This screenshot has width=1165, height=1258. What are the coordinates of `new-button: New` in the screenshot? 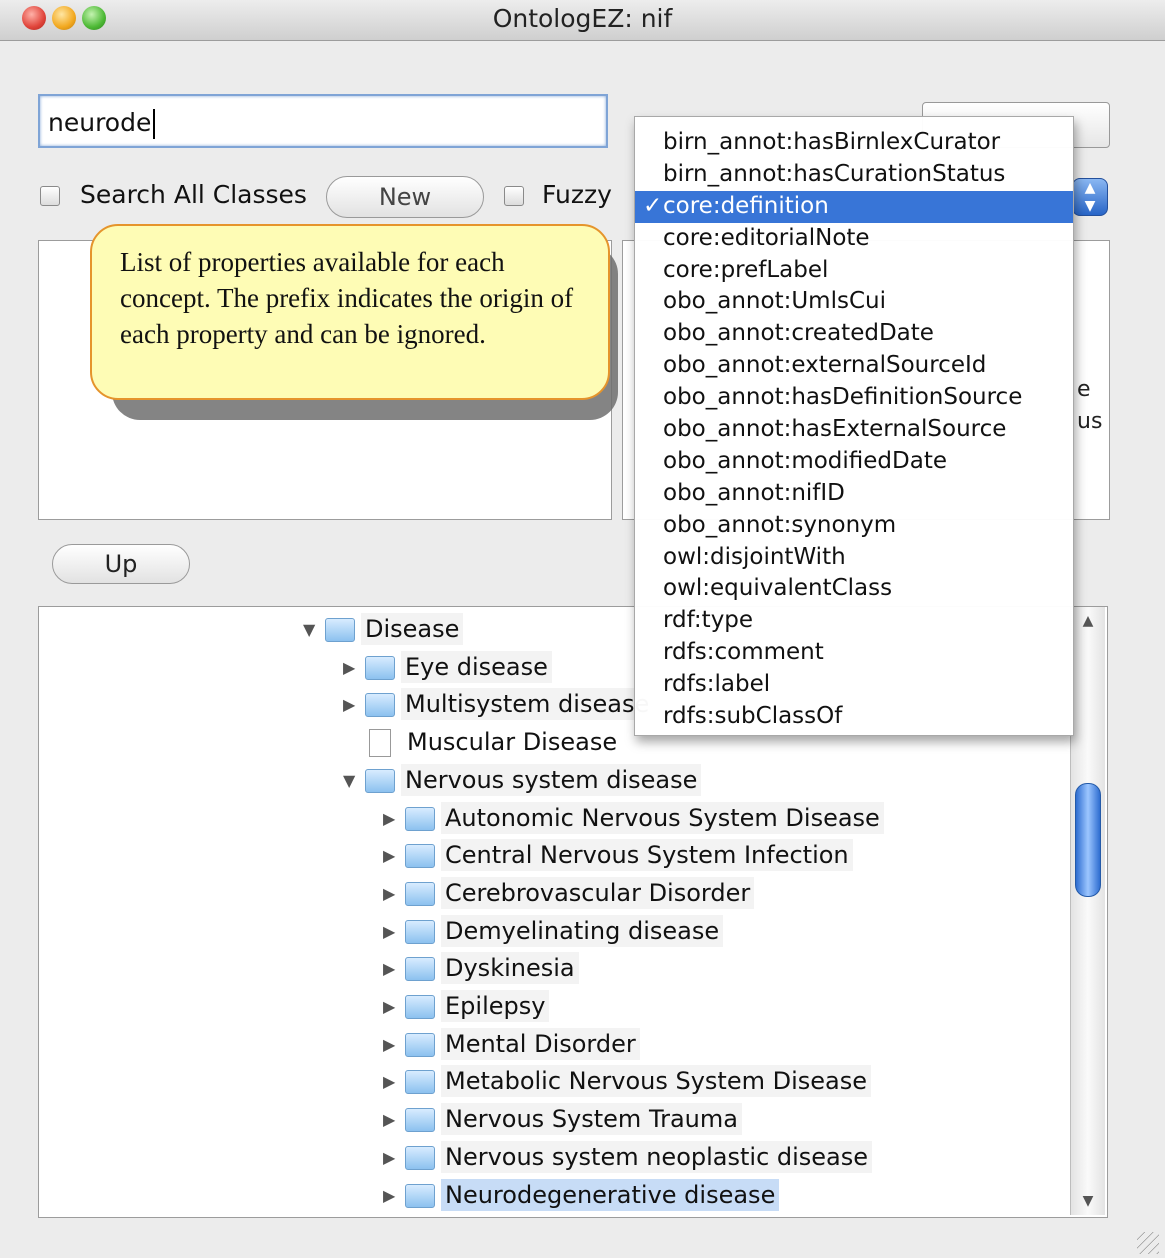 It's located at (405, 197).